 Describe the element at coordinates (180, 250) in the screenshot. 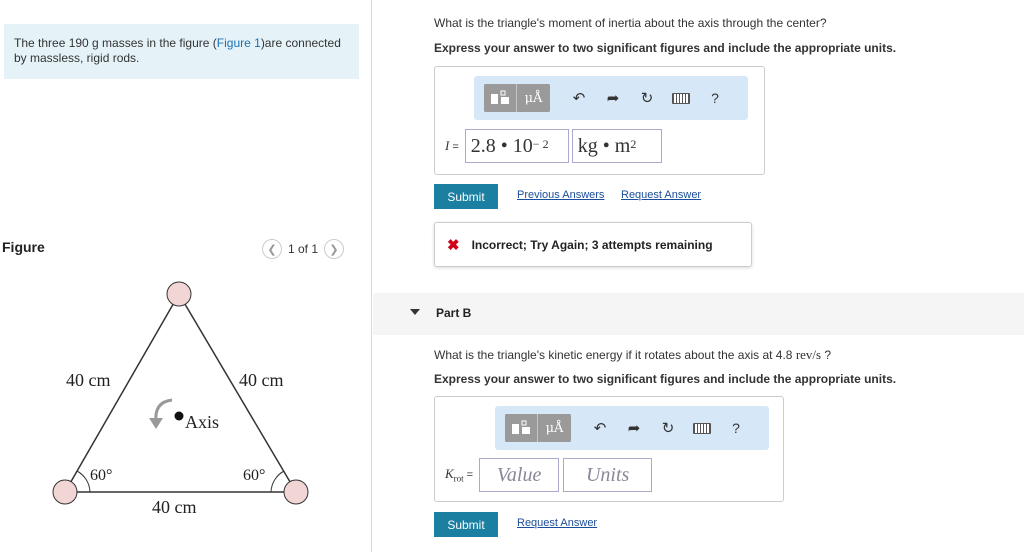

I see `figure-header: Figure ❮ 1 of 1 ❯` at that location.